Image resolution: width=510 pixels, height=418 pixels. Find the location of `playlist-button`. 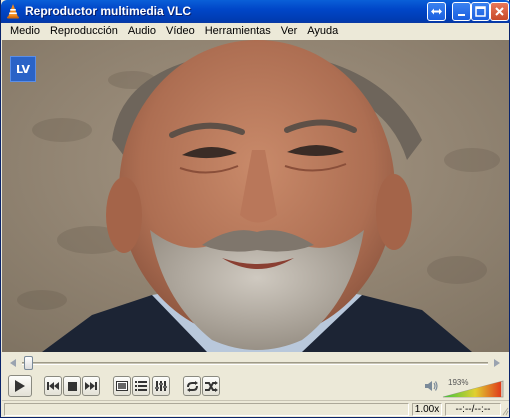

playlist-button is located at coordinates (141, 386).